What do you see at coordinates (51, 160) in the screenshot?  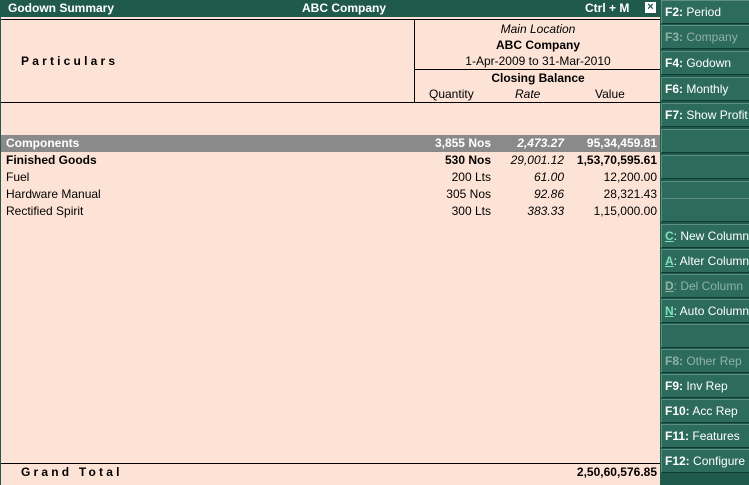 I see `item-name: Finished Goods` at bounding box center [51, 160].